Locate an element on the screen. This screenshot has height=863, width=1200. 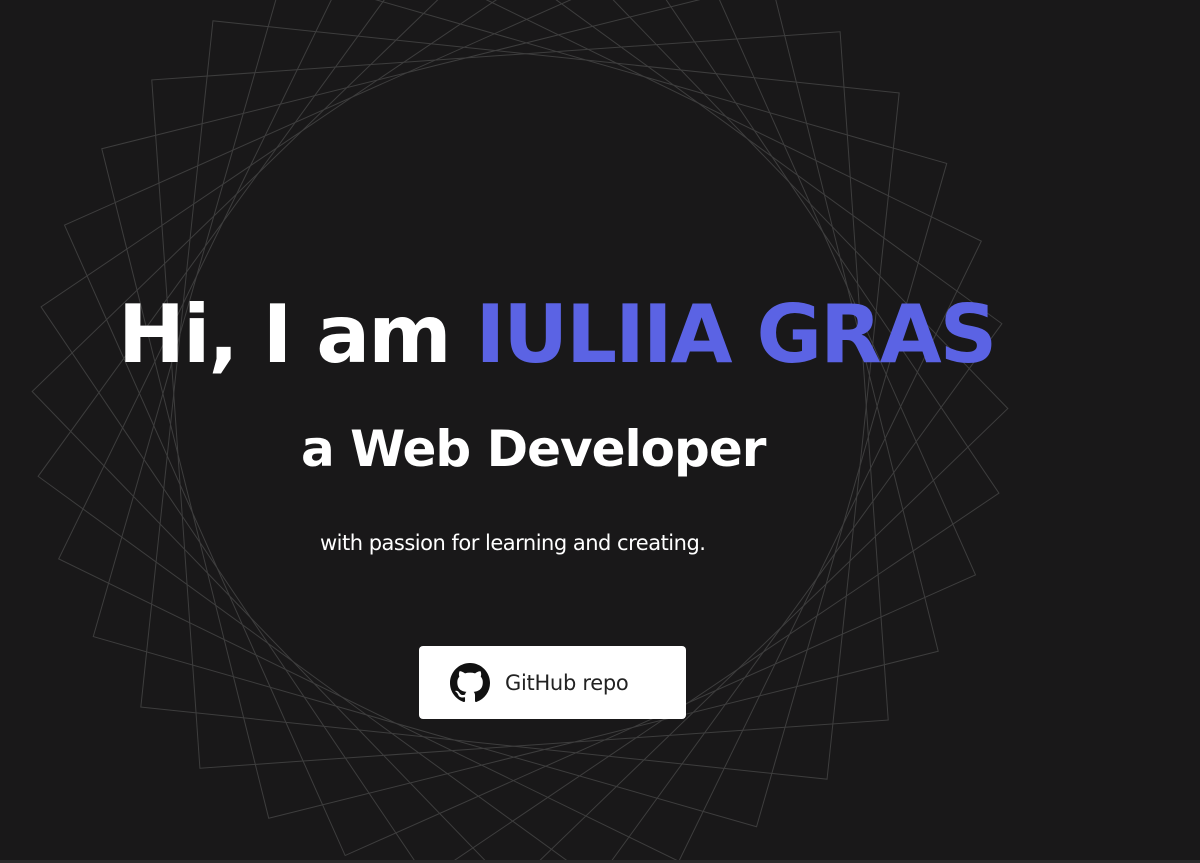
github-icon is located at coordinates (470, 682).